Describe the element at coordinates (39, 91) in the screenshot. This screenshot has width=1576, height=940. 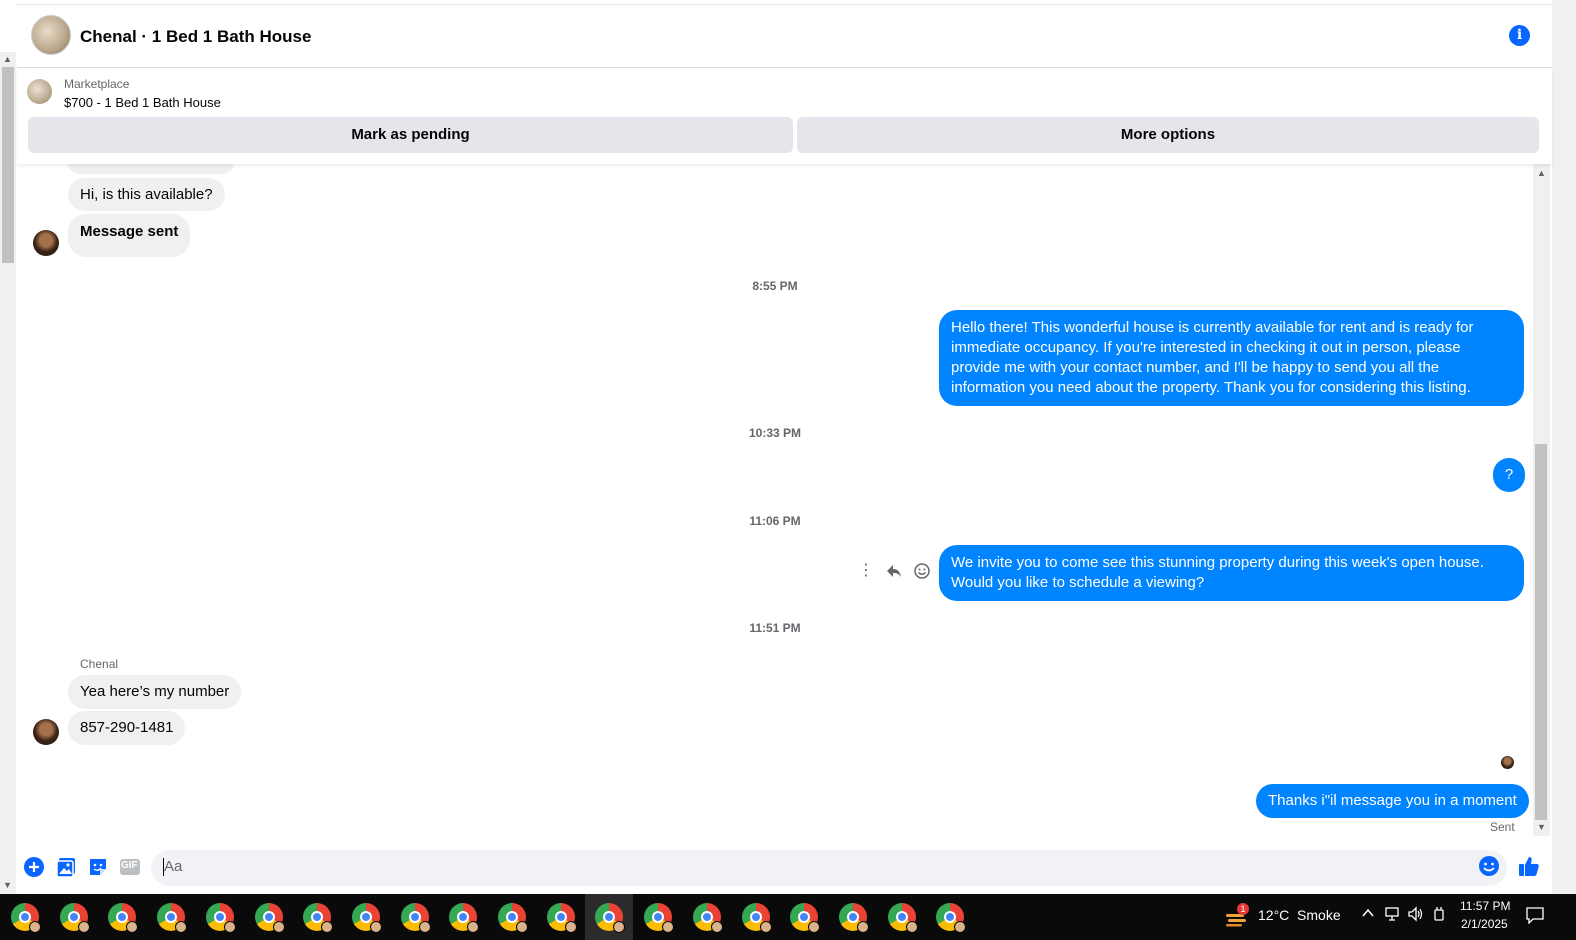
I see `listing-thumbnail` at that location.